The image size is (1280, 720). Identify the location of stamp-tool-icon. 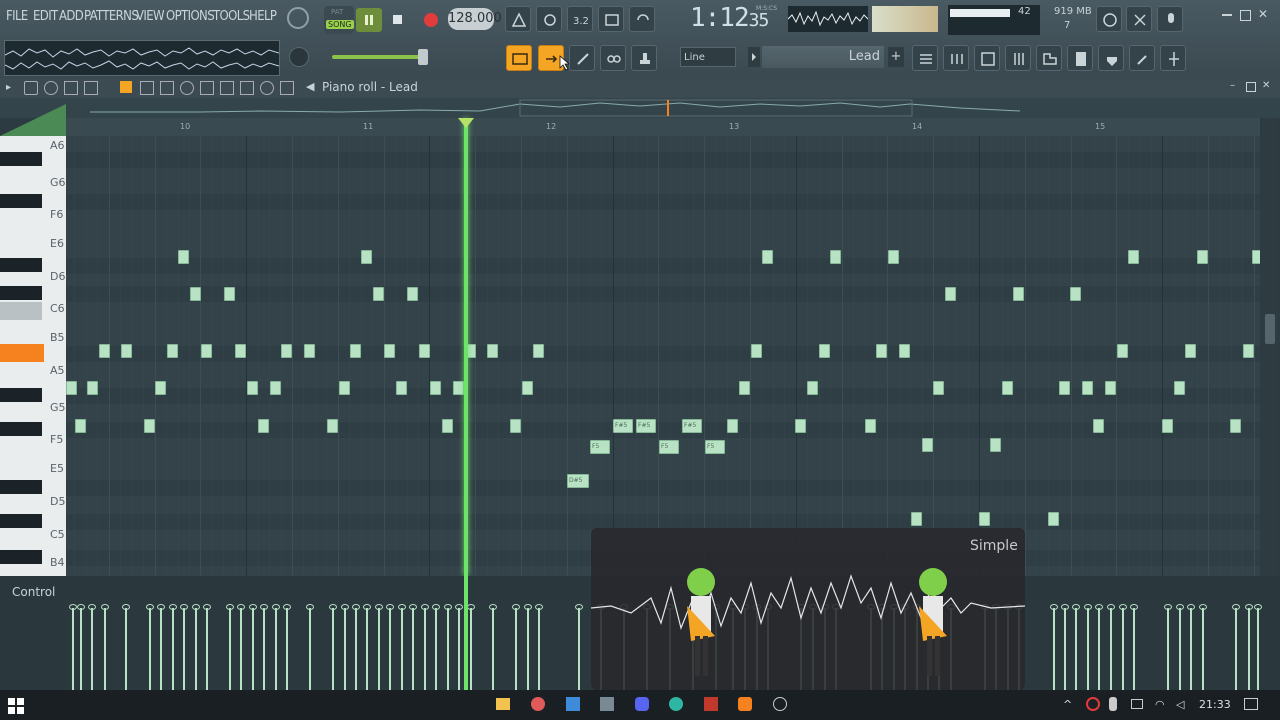
(71, 88).